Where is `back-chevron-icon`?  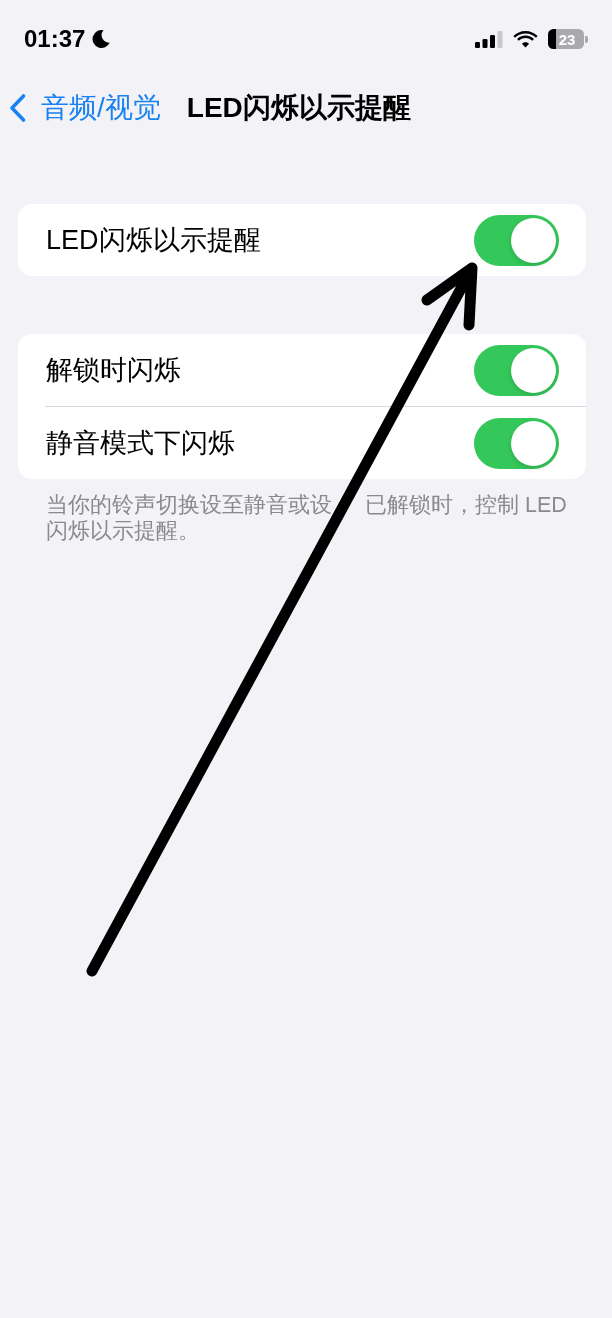
back-chevron-icon is located at coordinates (17, 108).